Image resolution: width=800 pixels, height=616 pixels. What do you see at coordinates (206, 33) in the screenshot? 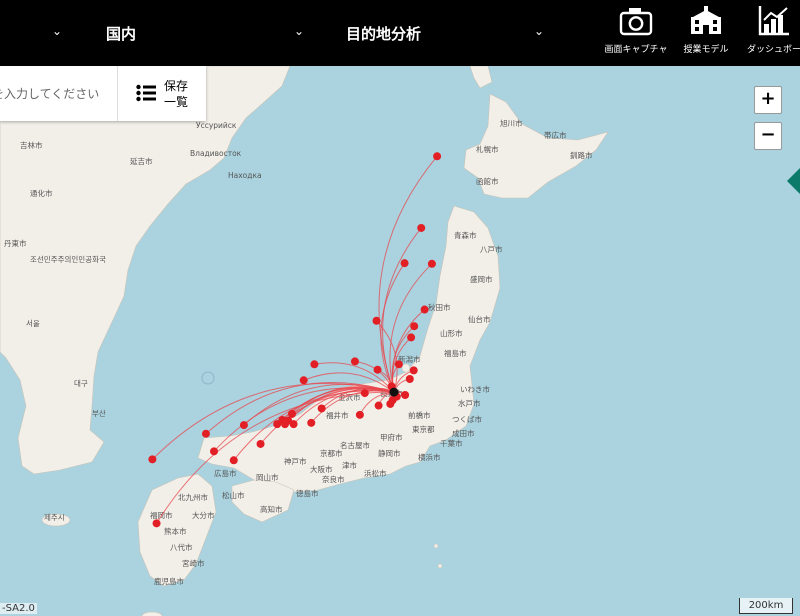
I see `region-dropdown: 国内` at bounding box center [206, 33].